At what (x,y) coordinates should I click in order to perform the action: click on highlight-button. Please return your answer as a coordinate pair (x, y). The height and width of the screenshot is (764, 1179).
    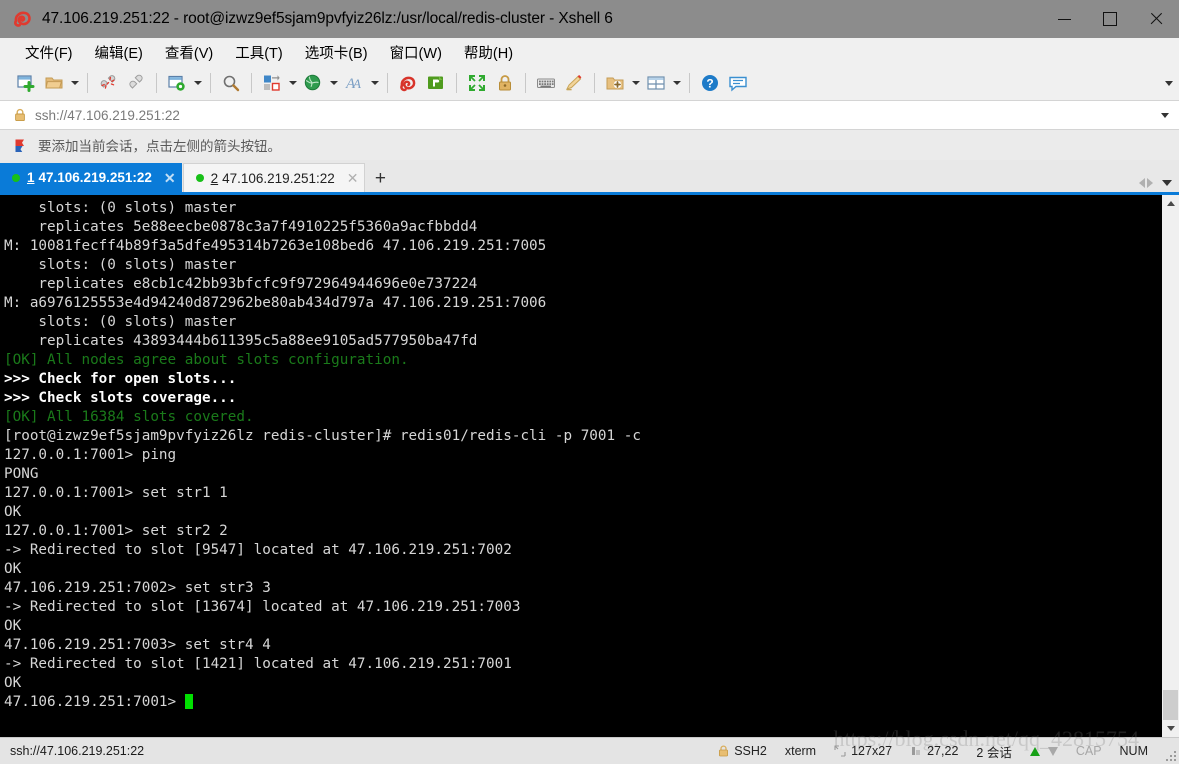
    Looking at the image, I should click on (574, 83).